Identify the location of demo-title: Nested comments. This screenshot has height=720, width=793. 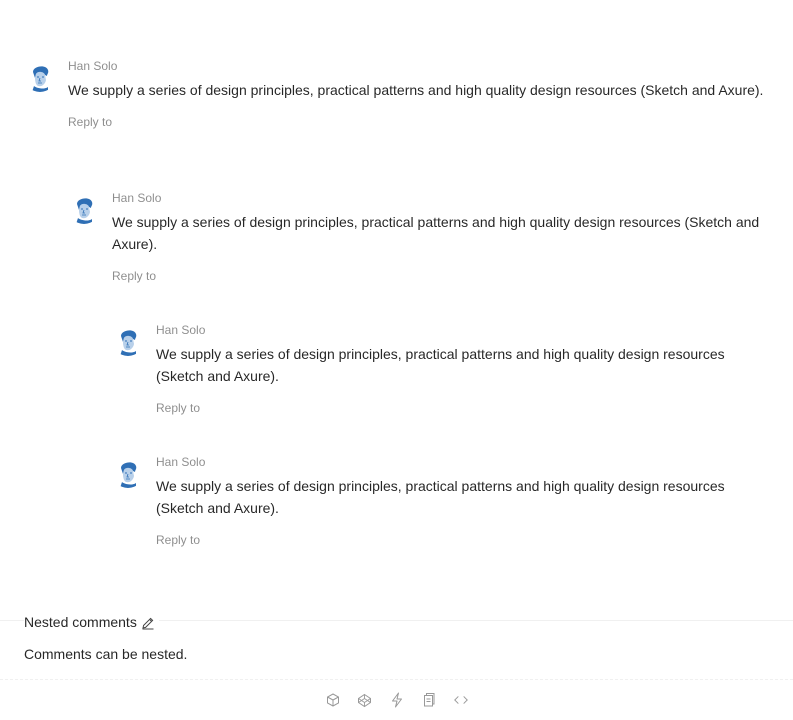
(91, 622).